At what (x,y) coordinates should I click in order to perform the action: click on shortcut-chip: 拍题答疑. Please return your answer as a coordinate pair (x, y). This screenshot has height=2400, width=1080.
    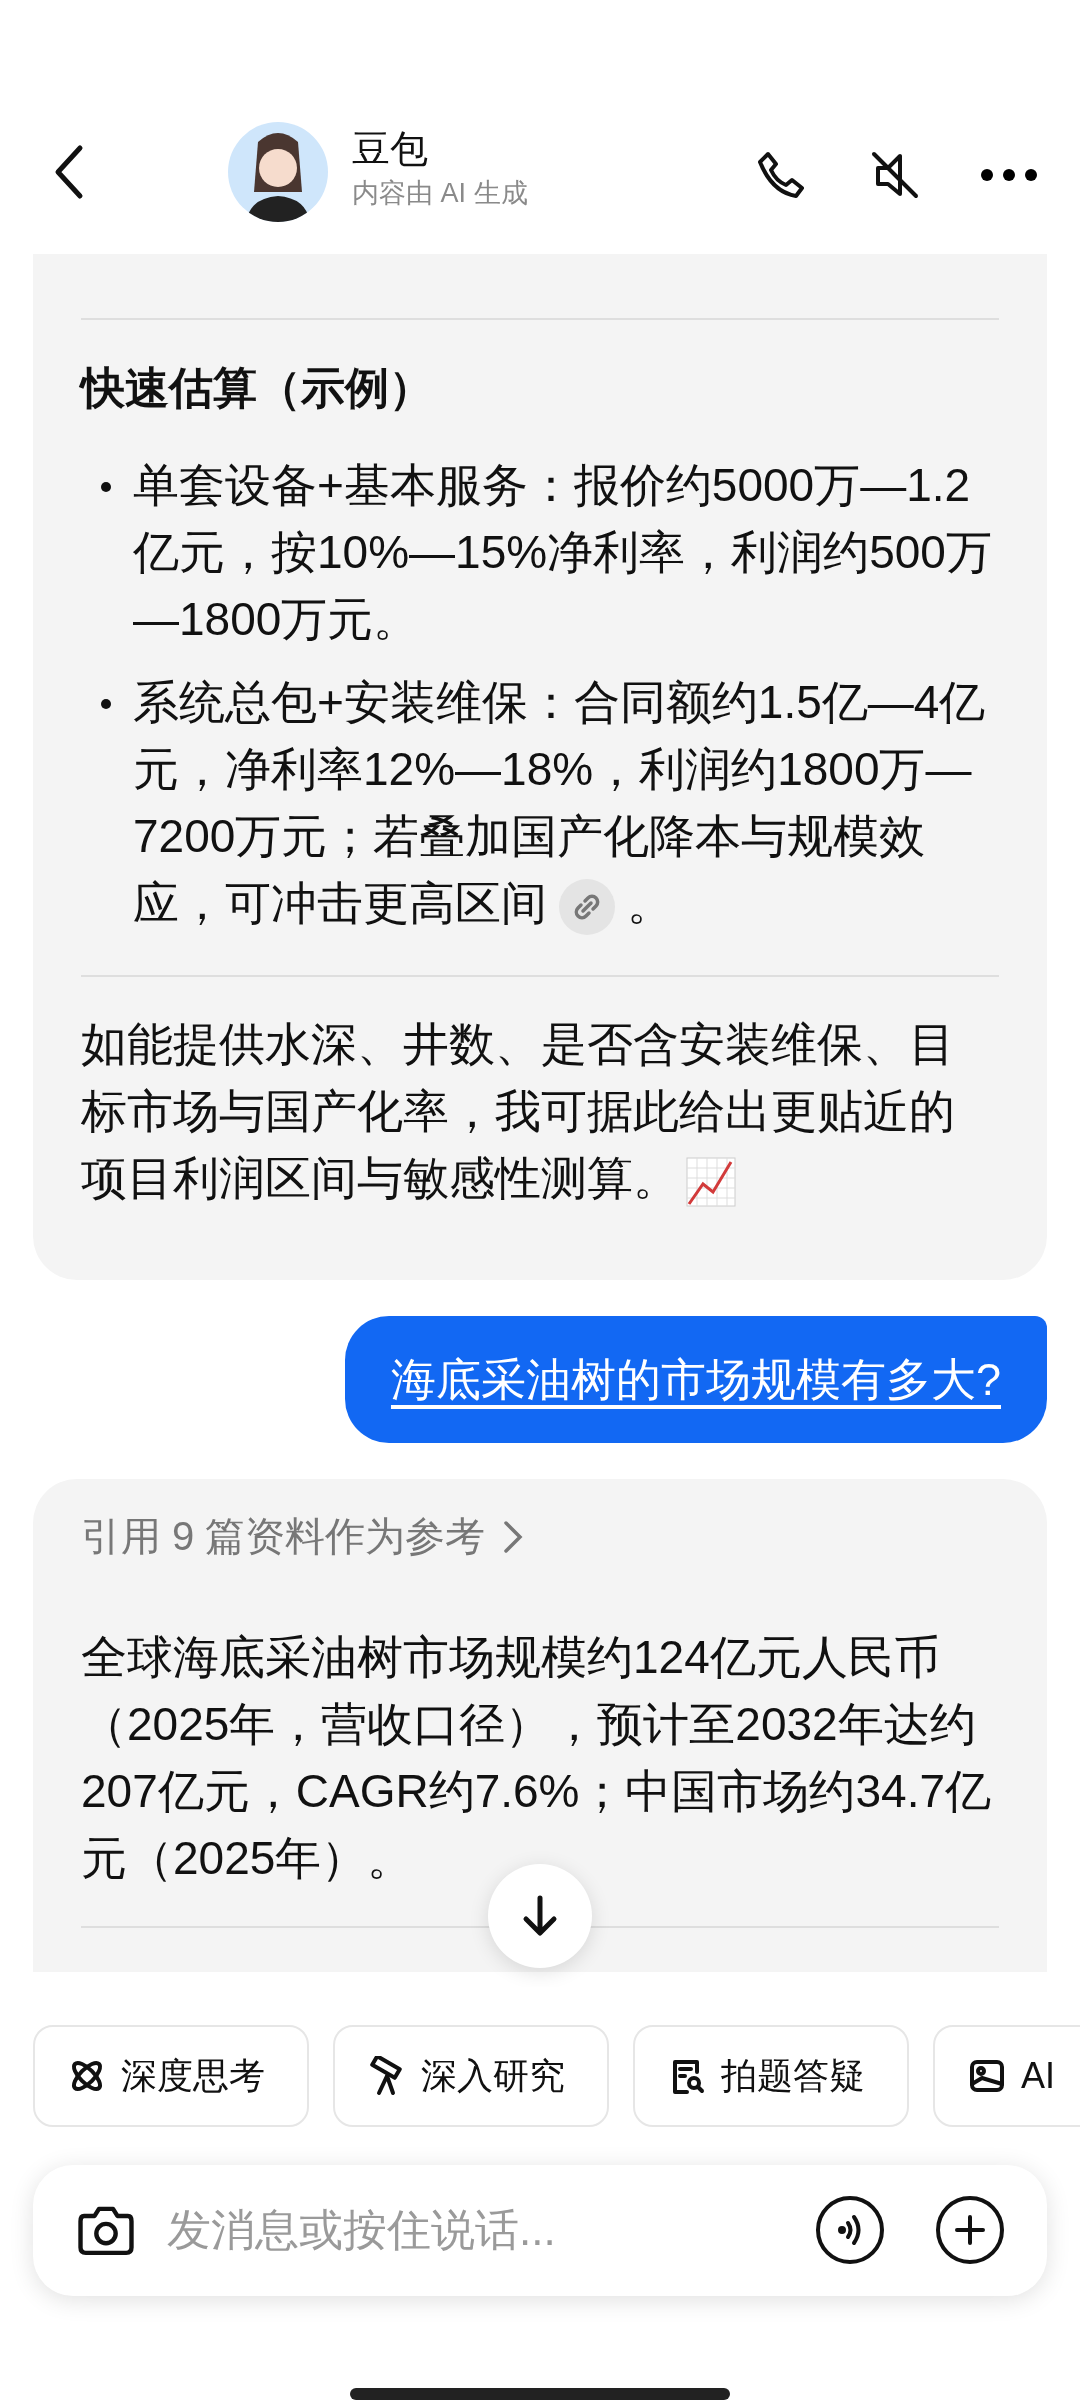
    Looking at the image, I should click on (771, 2076).